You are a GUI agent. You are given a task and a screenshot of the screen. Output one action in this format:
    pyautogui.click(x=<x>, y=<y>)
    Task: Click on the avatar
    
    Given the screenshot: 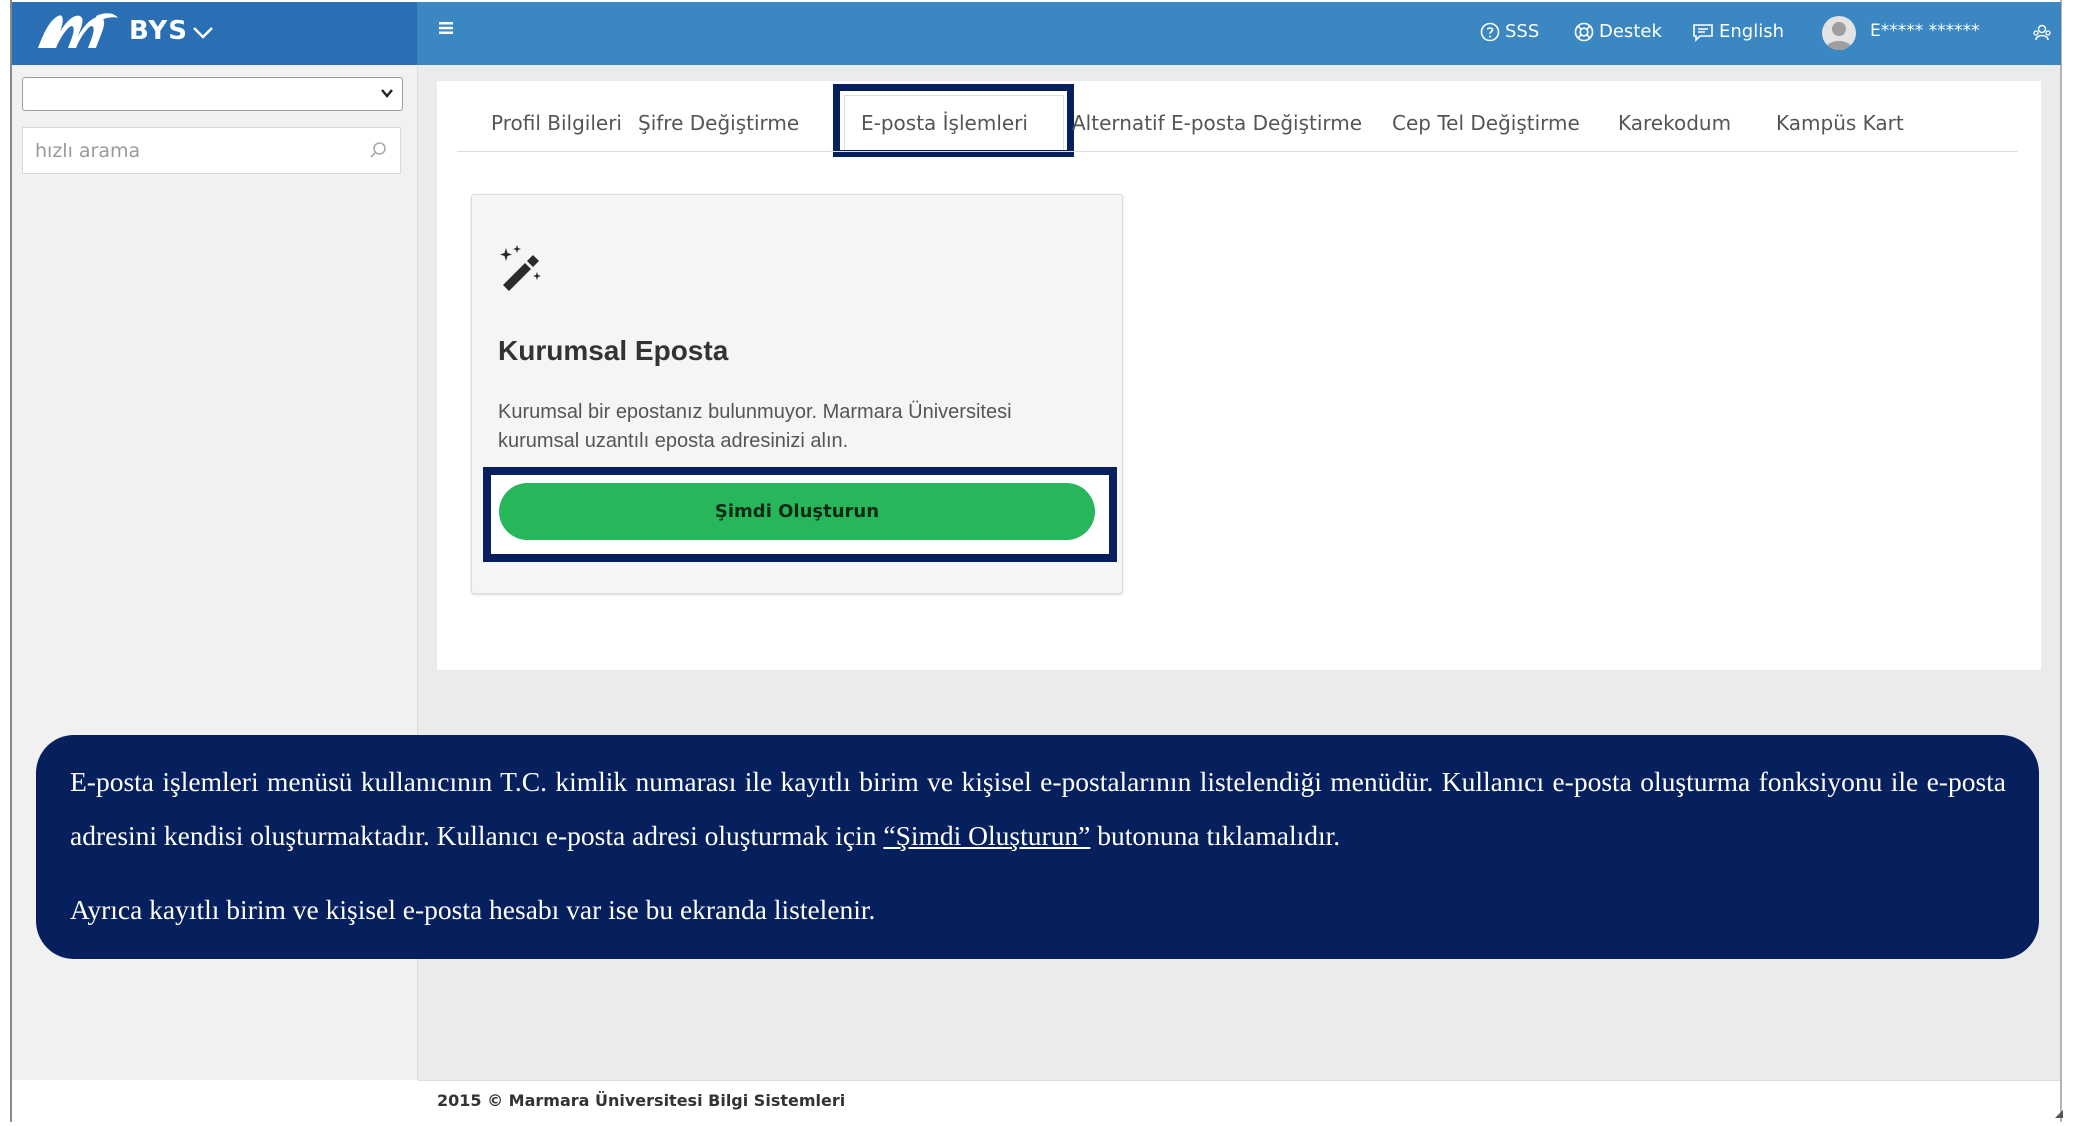 What is the action you would take?
    pyautogui.click(x=1839, y=33)
    